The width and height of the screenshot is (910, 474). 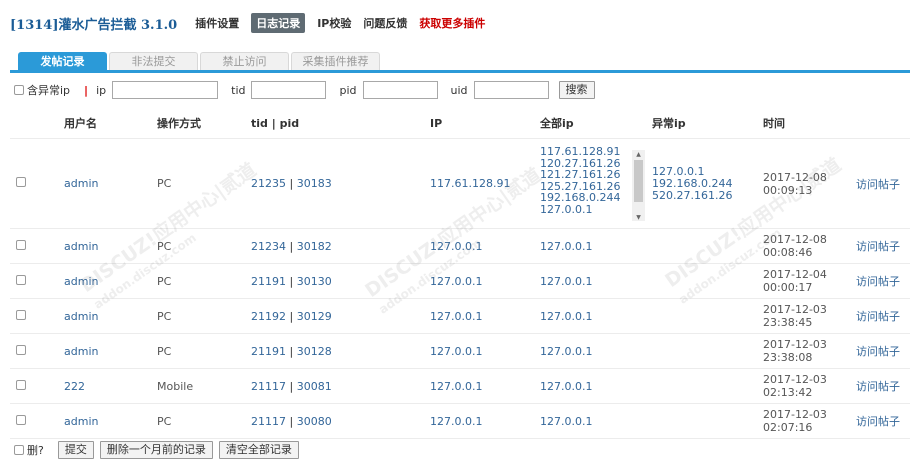 I want to click on scrollbar: ▲ ▼, so click(x=638, y=185).